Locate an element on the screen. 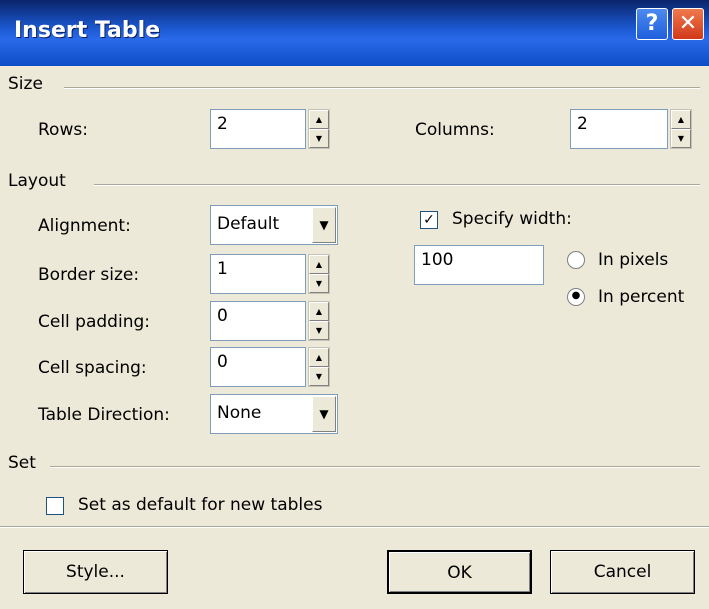 The height and width of the screenshot is (609, 709). specify-width-label: Specify width: is located at coordinates (512, 219).